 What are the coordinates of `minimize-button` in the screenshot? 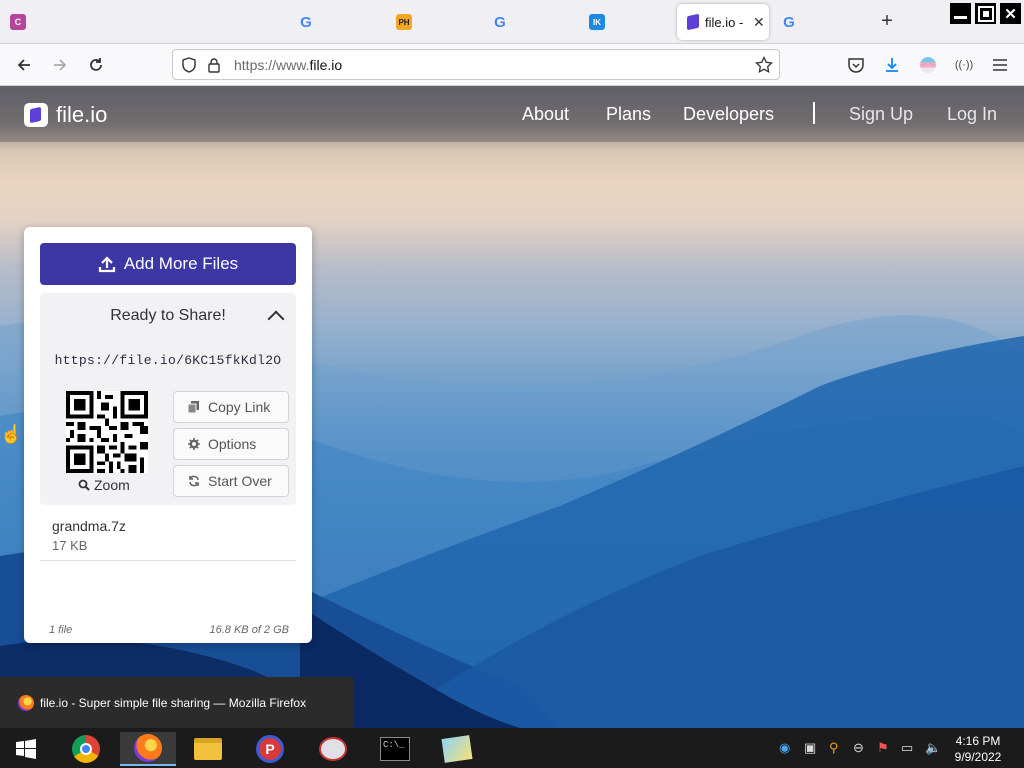 It's located at (960, 13).